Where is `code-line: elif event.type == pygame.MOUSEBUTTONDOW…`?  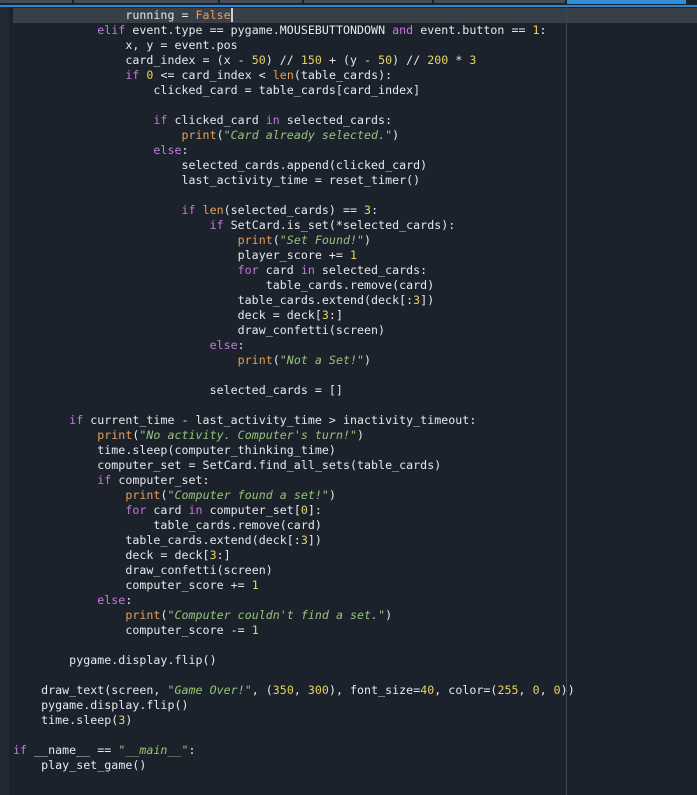 code-line: elif event.type == pygame.MOUSEBUTTONDOW… is located at coordinates (294, 30).